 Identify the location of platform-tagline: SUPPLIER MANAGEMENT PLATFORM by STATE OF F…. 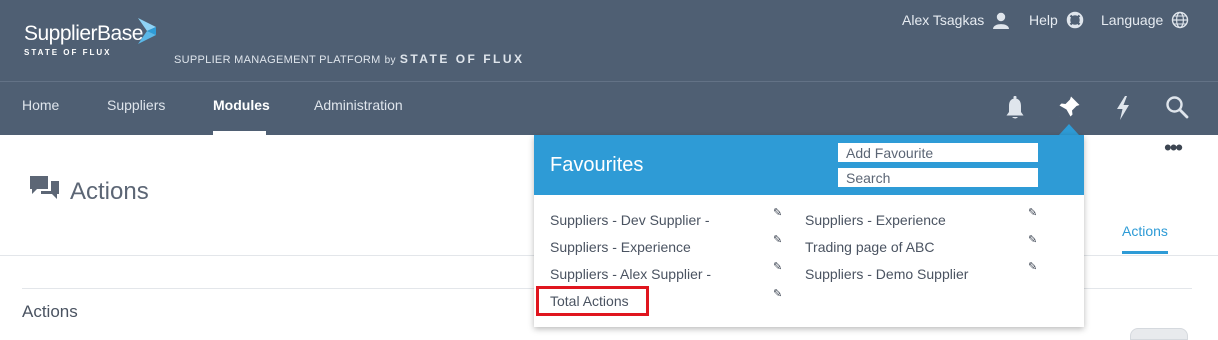
(349, 59).